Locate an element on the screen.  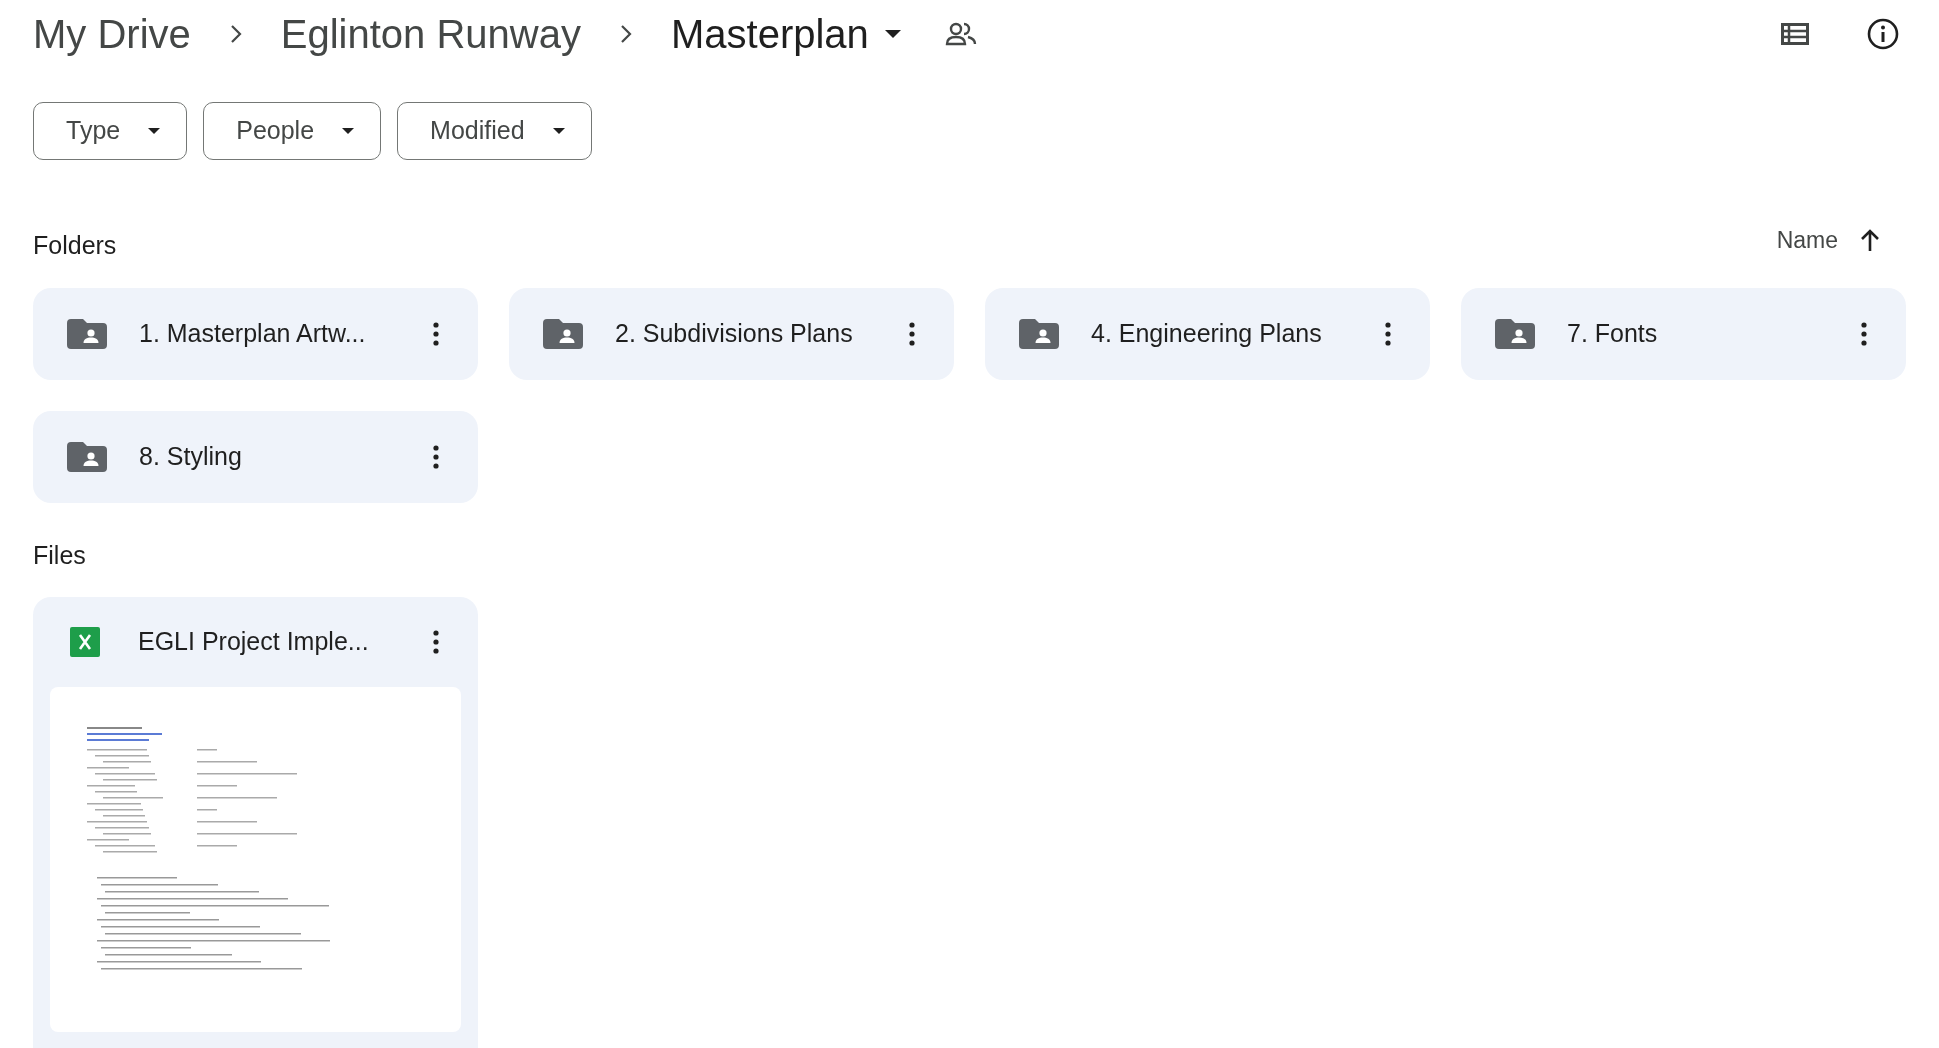
list-view-icon is located at coordinates (1795, 34).